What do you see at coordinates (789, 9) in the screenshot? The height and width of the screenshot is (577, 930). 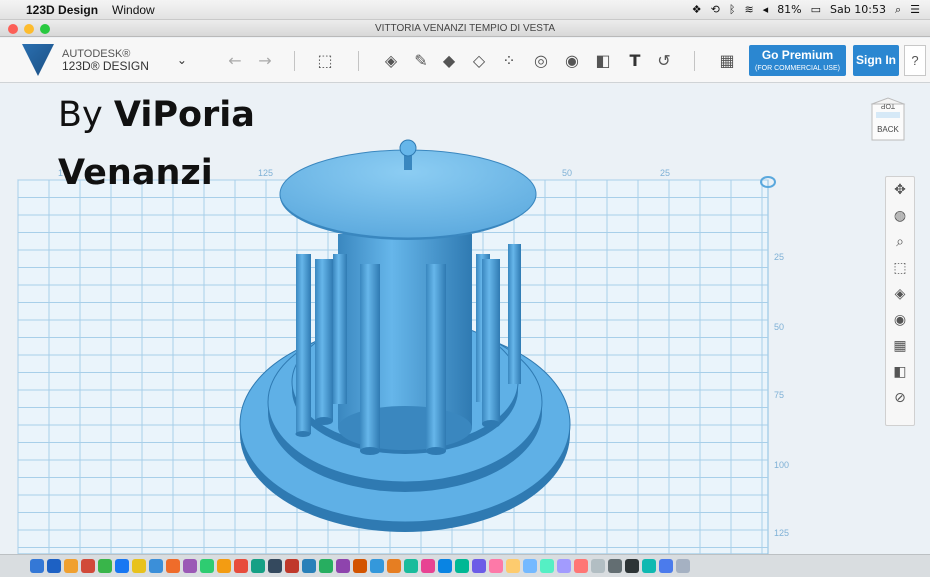 I see `battery-percent: 81%` at bounding box center [789, 9].